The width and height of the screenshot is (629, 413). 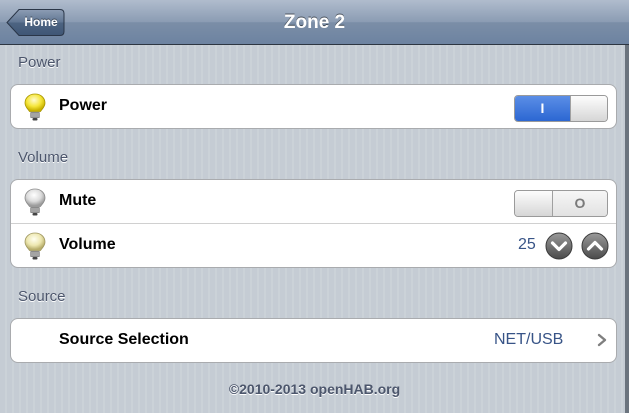 I want to click on window-edge, so click(x=627, y=229).